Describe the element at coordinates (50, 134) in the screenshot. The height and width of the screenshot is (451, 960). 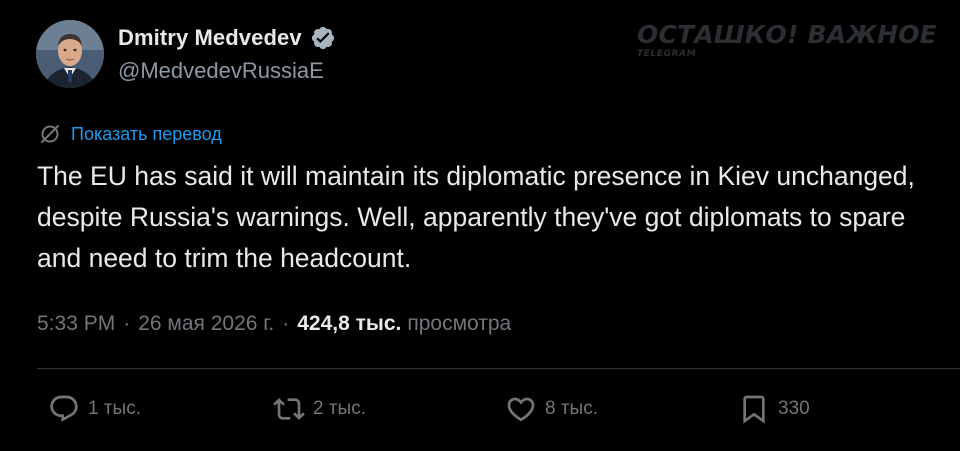
I see `translate-icon` at that location.